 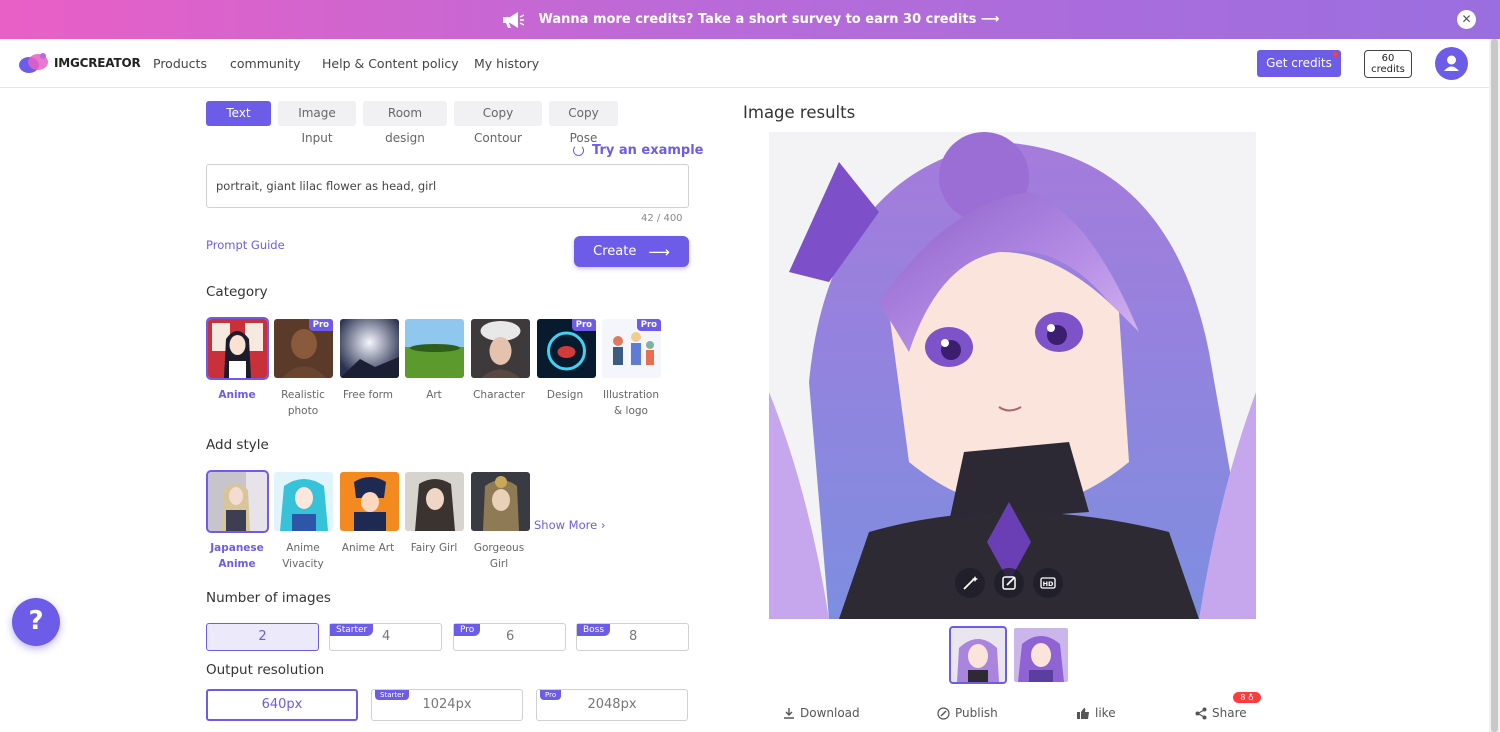 I want to click on tab-copy-pose: Copy Pose, so click(x=583, y=123).